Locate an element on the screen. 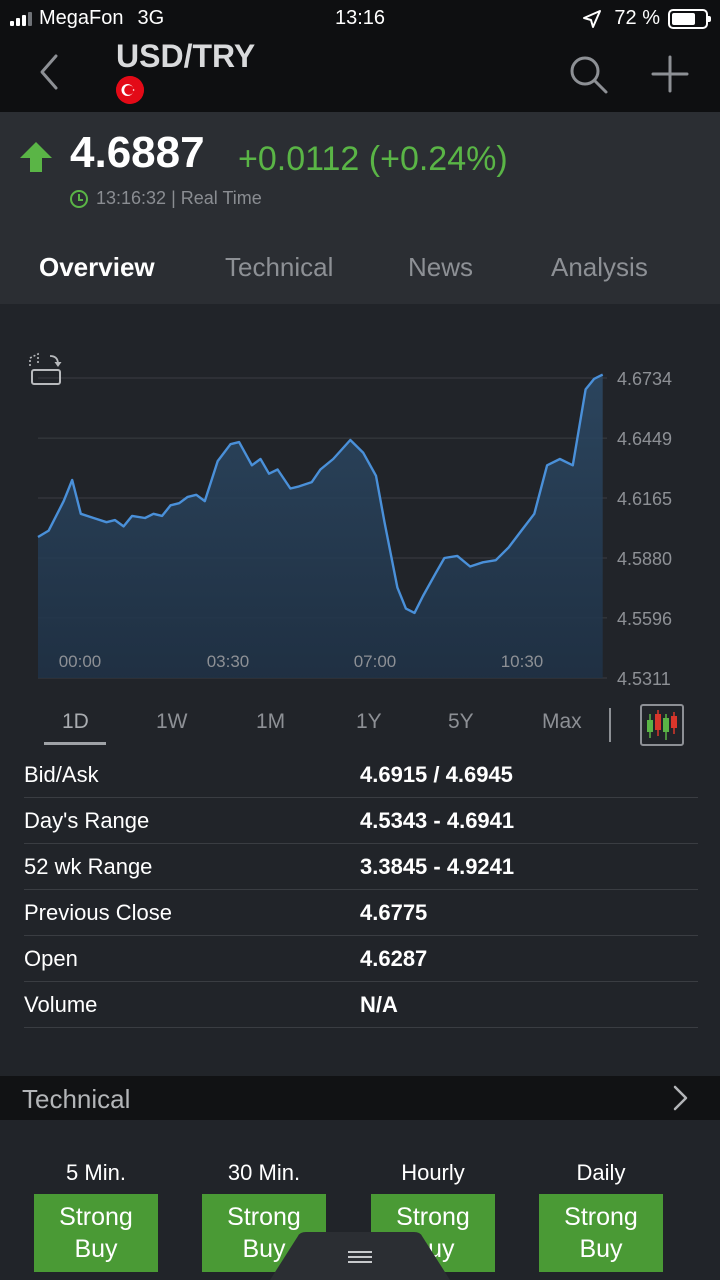  rotate-screen-icon is located at coordinates (45, 371).